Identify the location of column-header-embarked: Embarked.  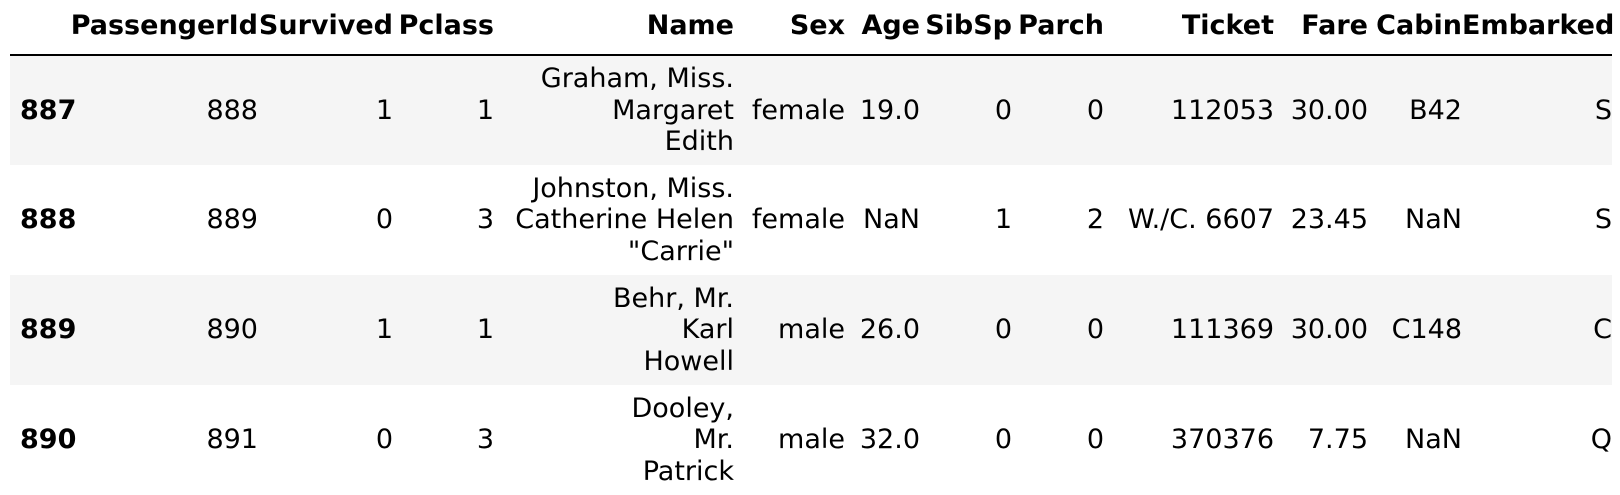
(1538, 25).